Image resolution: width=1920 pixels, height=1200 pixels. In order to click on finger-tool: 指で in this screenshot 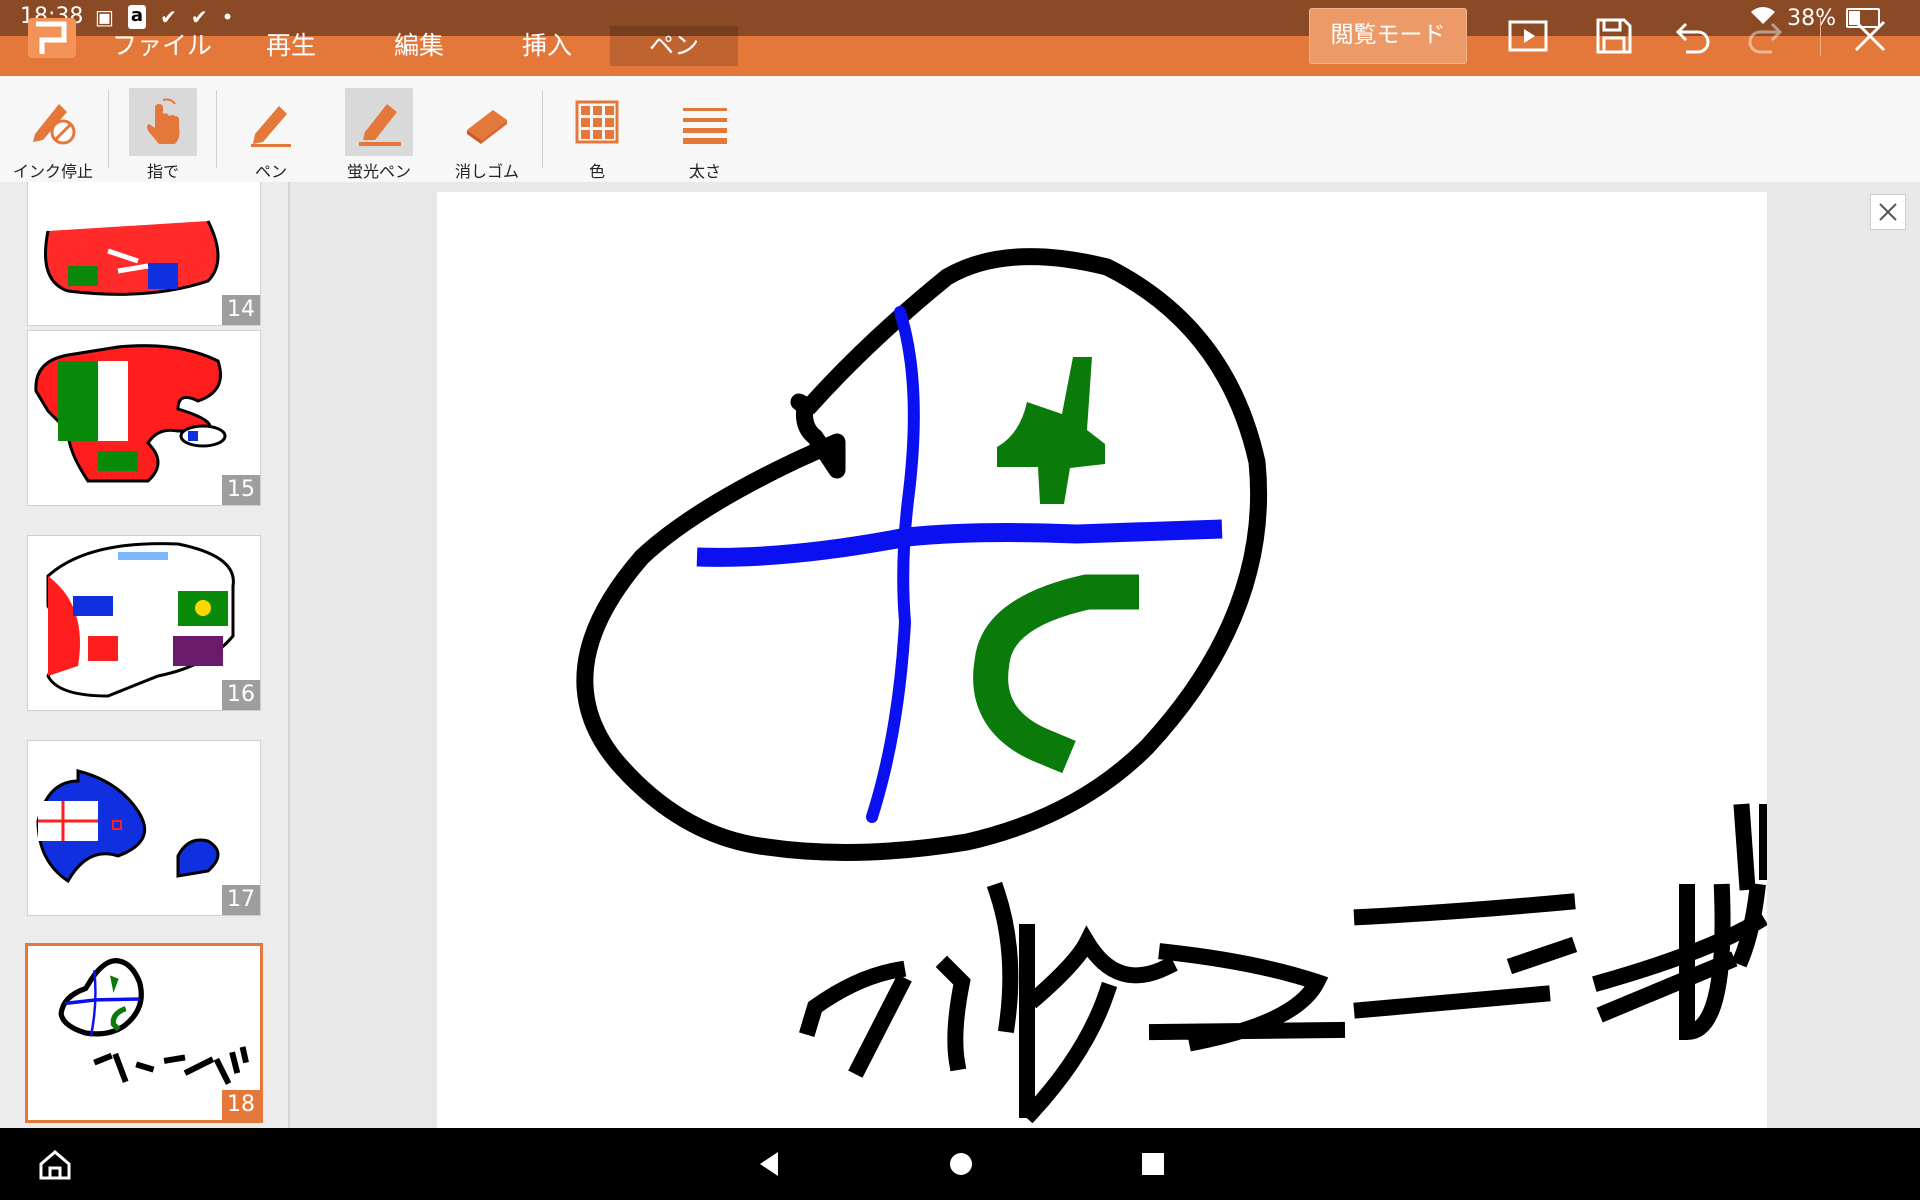, I will do `click(163, 131)`.